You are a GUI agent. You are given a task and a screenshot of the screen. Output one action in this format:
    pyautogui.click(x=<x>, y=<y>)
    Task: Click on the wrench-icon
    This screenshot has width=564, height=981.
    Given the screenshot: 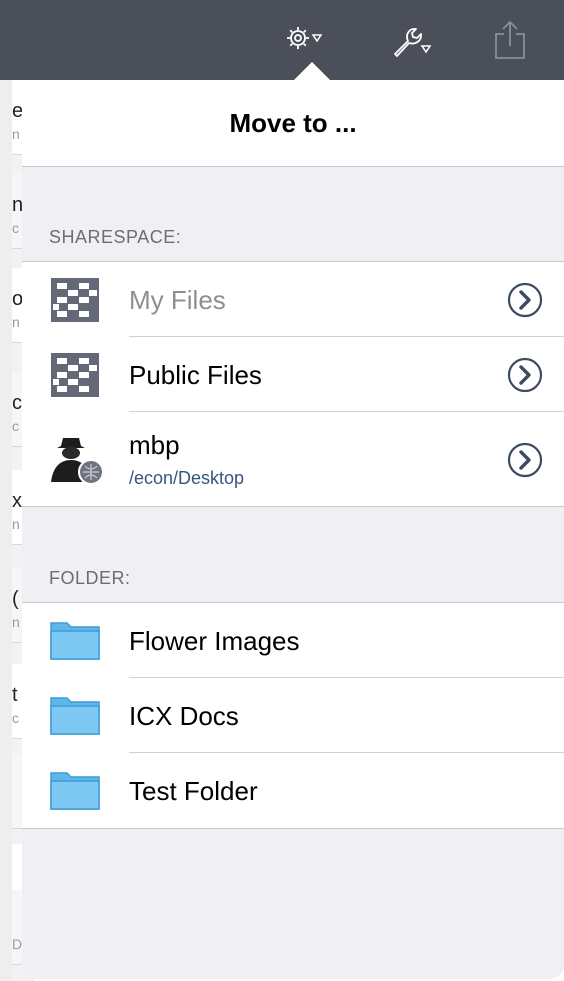 What is the action you would take?
    pyautogui.click(x=410, y=40)
    